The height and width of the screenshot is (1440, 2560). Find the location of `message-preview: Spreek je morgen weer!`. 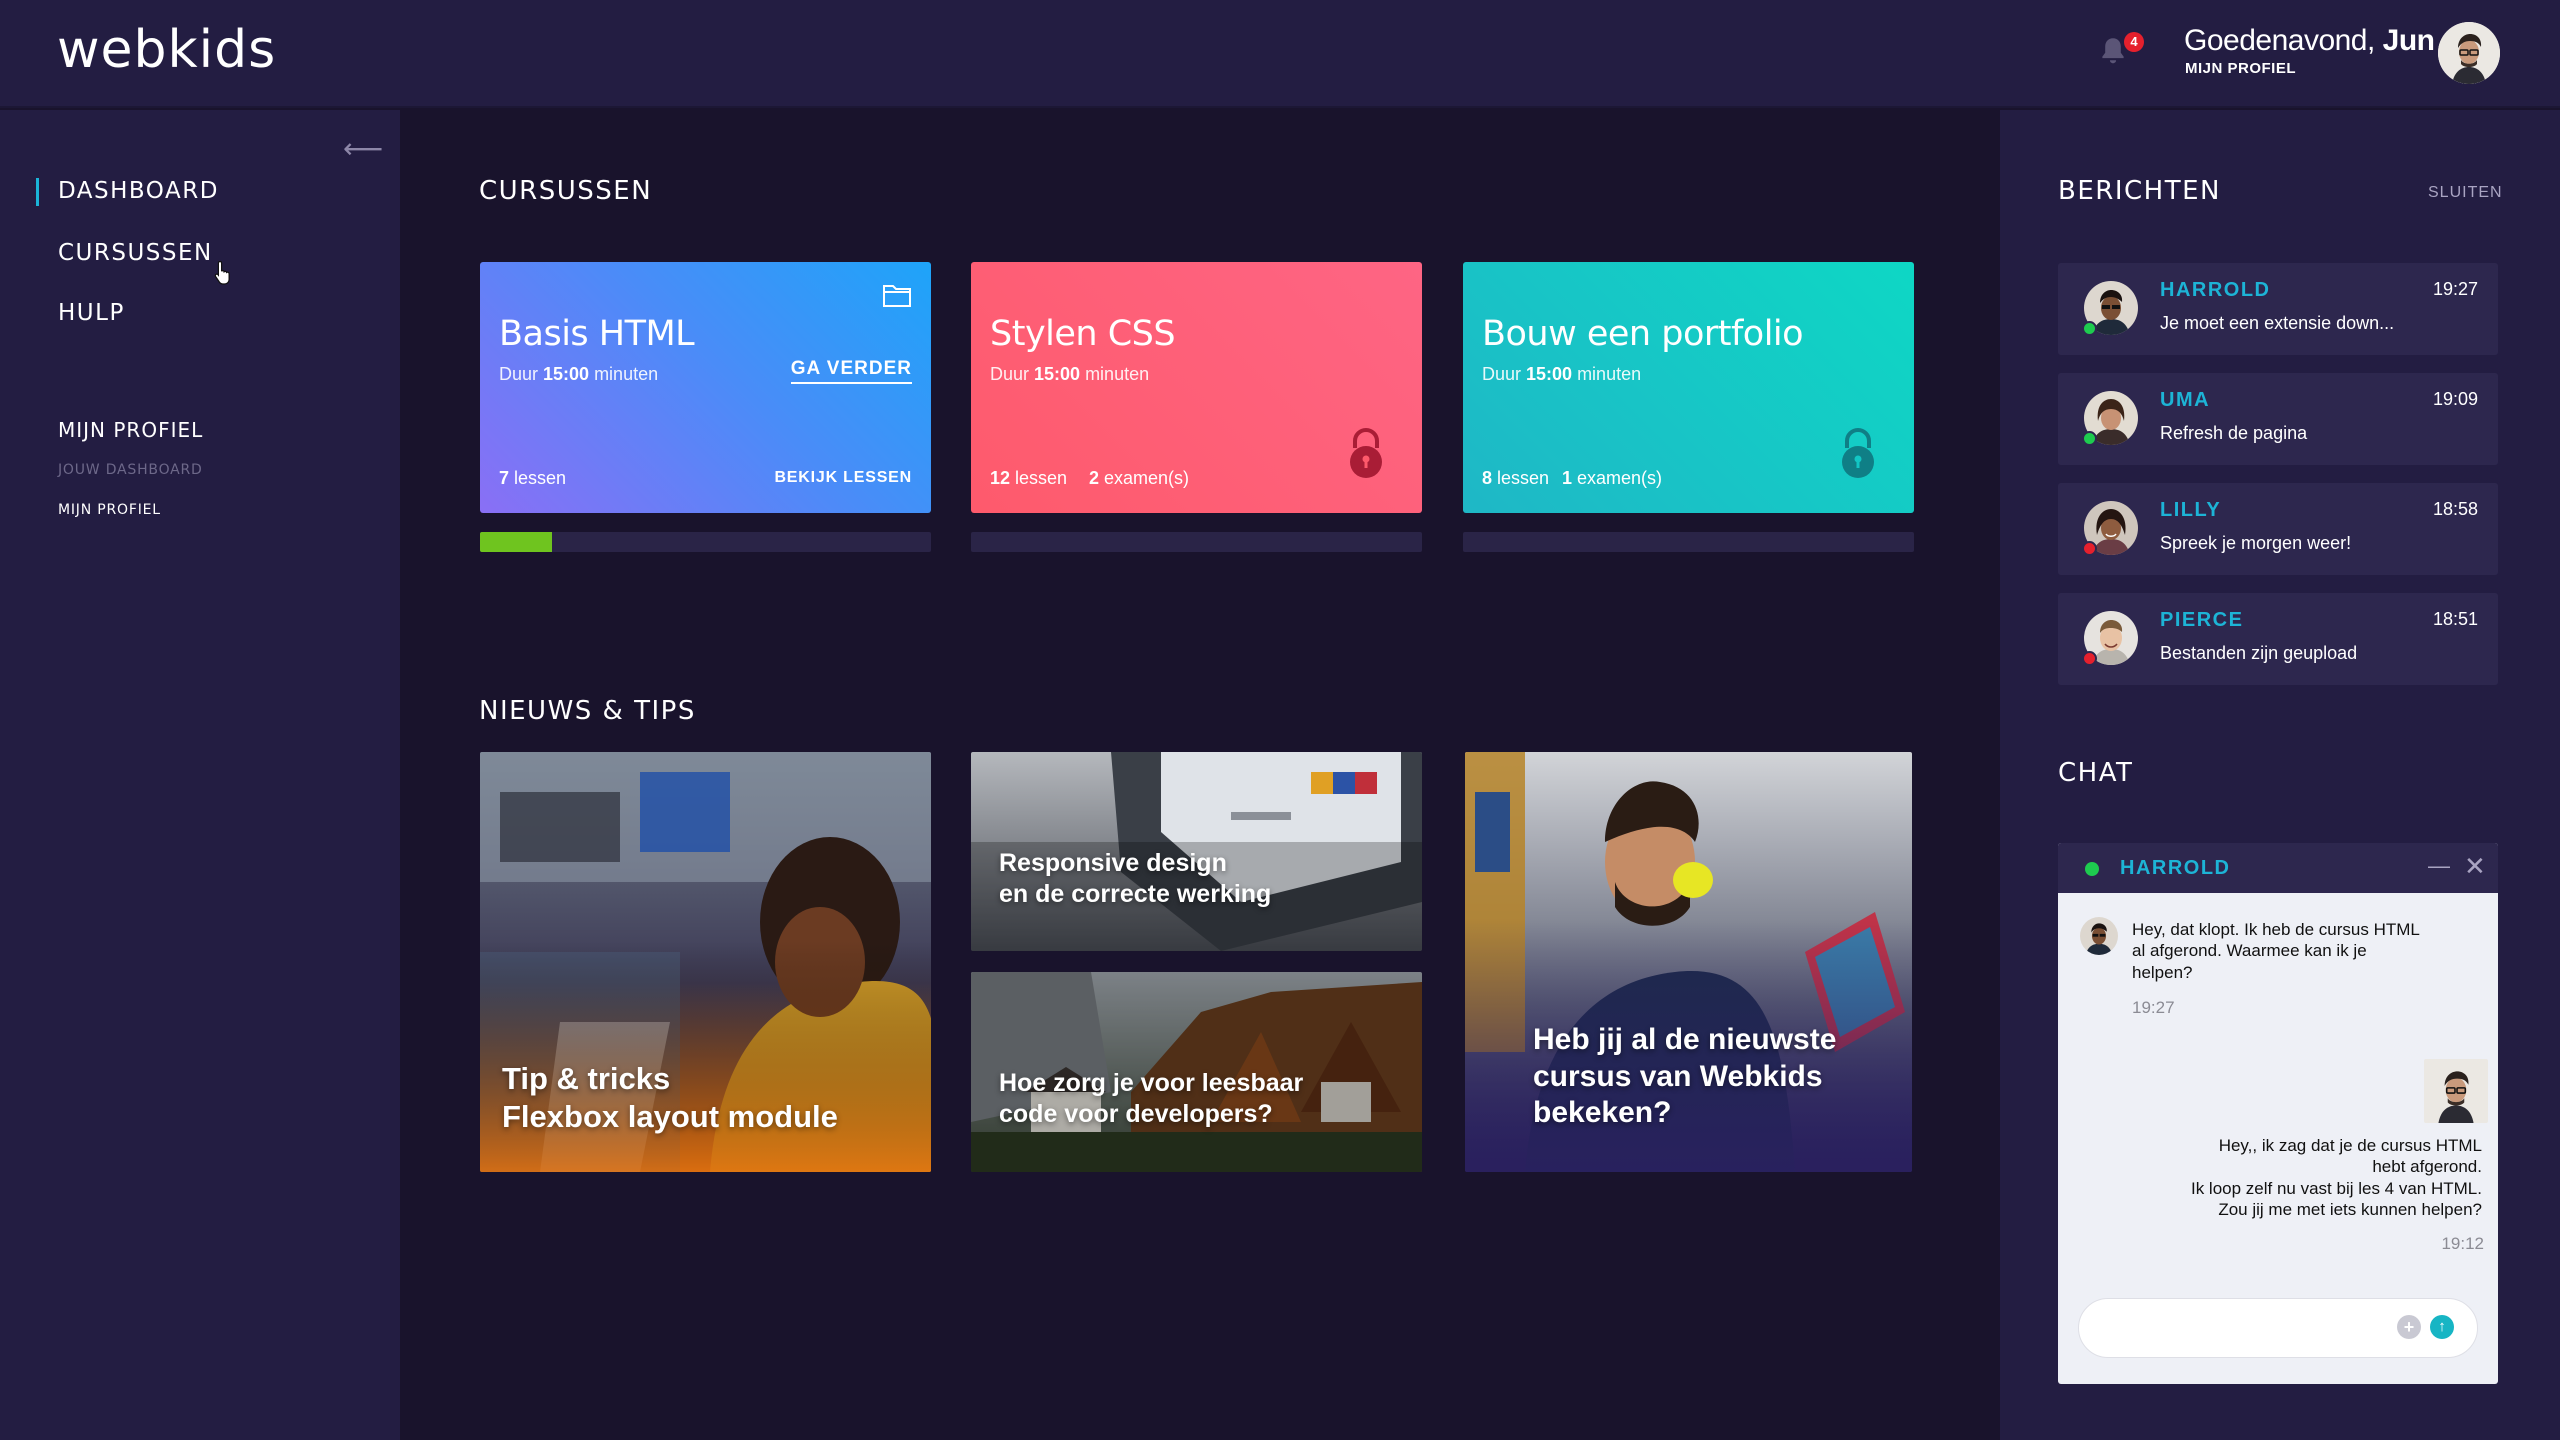

message-preview: Spreek je morgen weer! is located at coordinates (2256, 543).